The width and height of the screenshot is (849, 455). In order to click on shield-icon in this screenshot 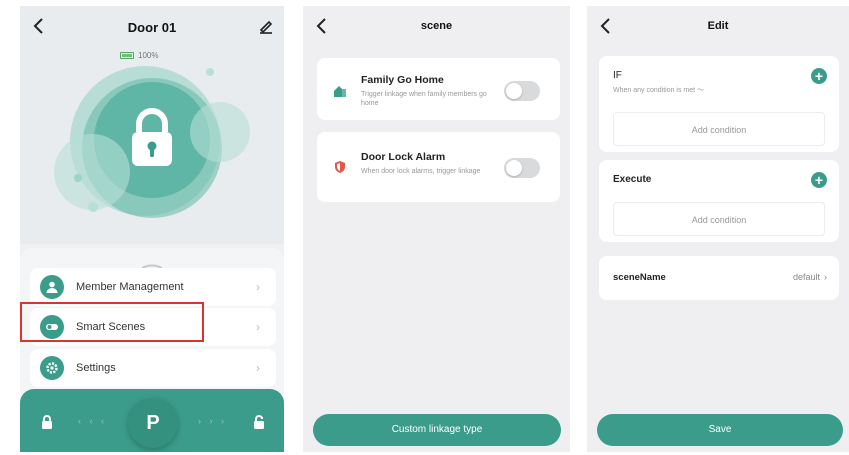, I will do `click(340, 167)`.